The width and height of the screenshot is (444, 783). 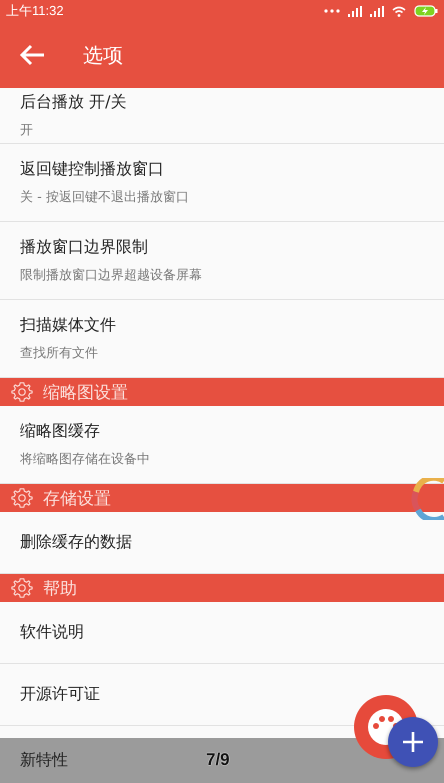 What do you see at coordinates (105, 197) in the screenshot?
I see `item-subtitle: 关 - 按返回键不退出播放窗口` at bounding box center [105, 197].